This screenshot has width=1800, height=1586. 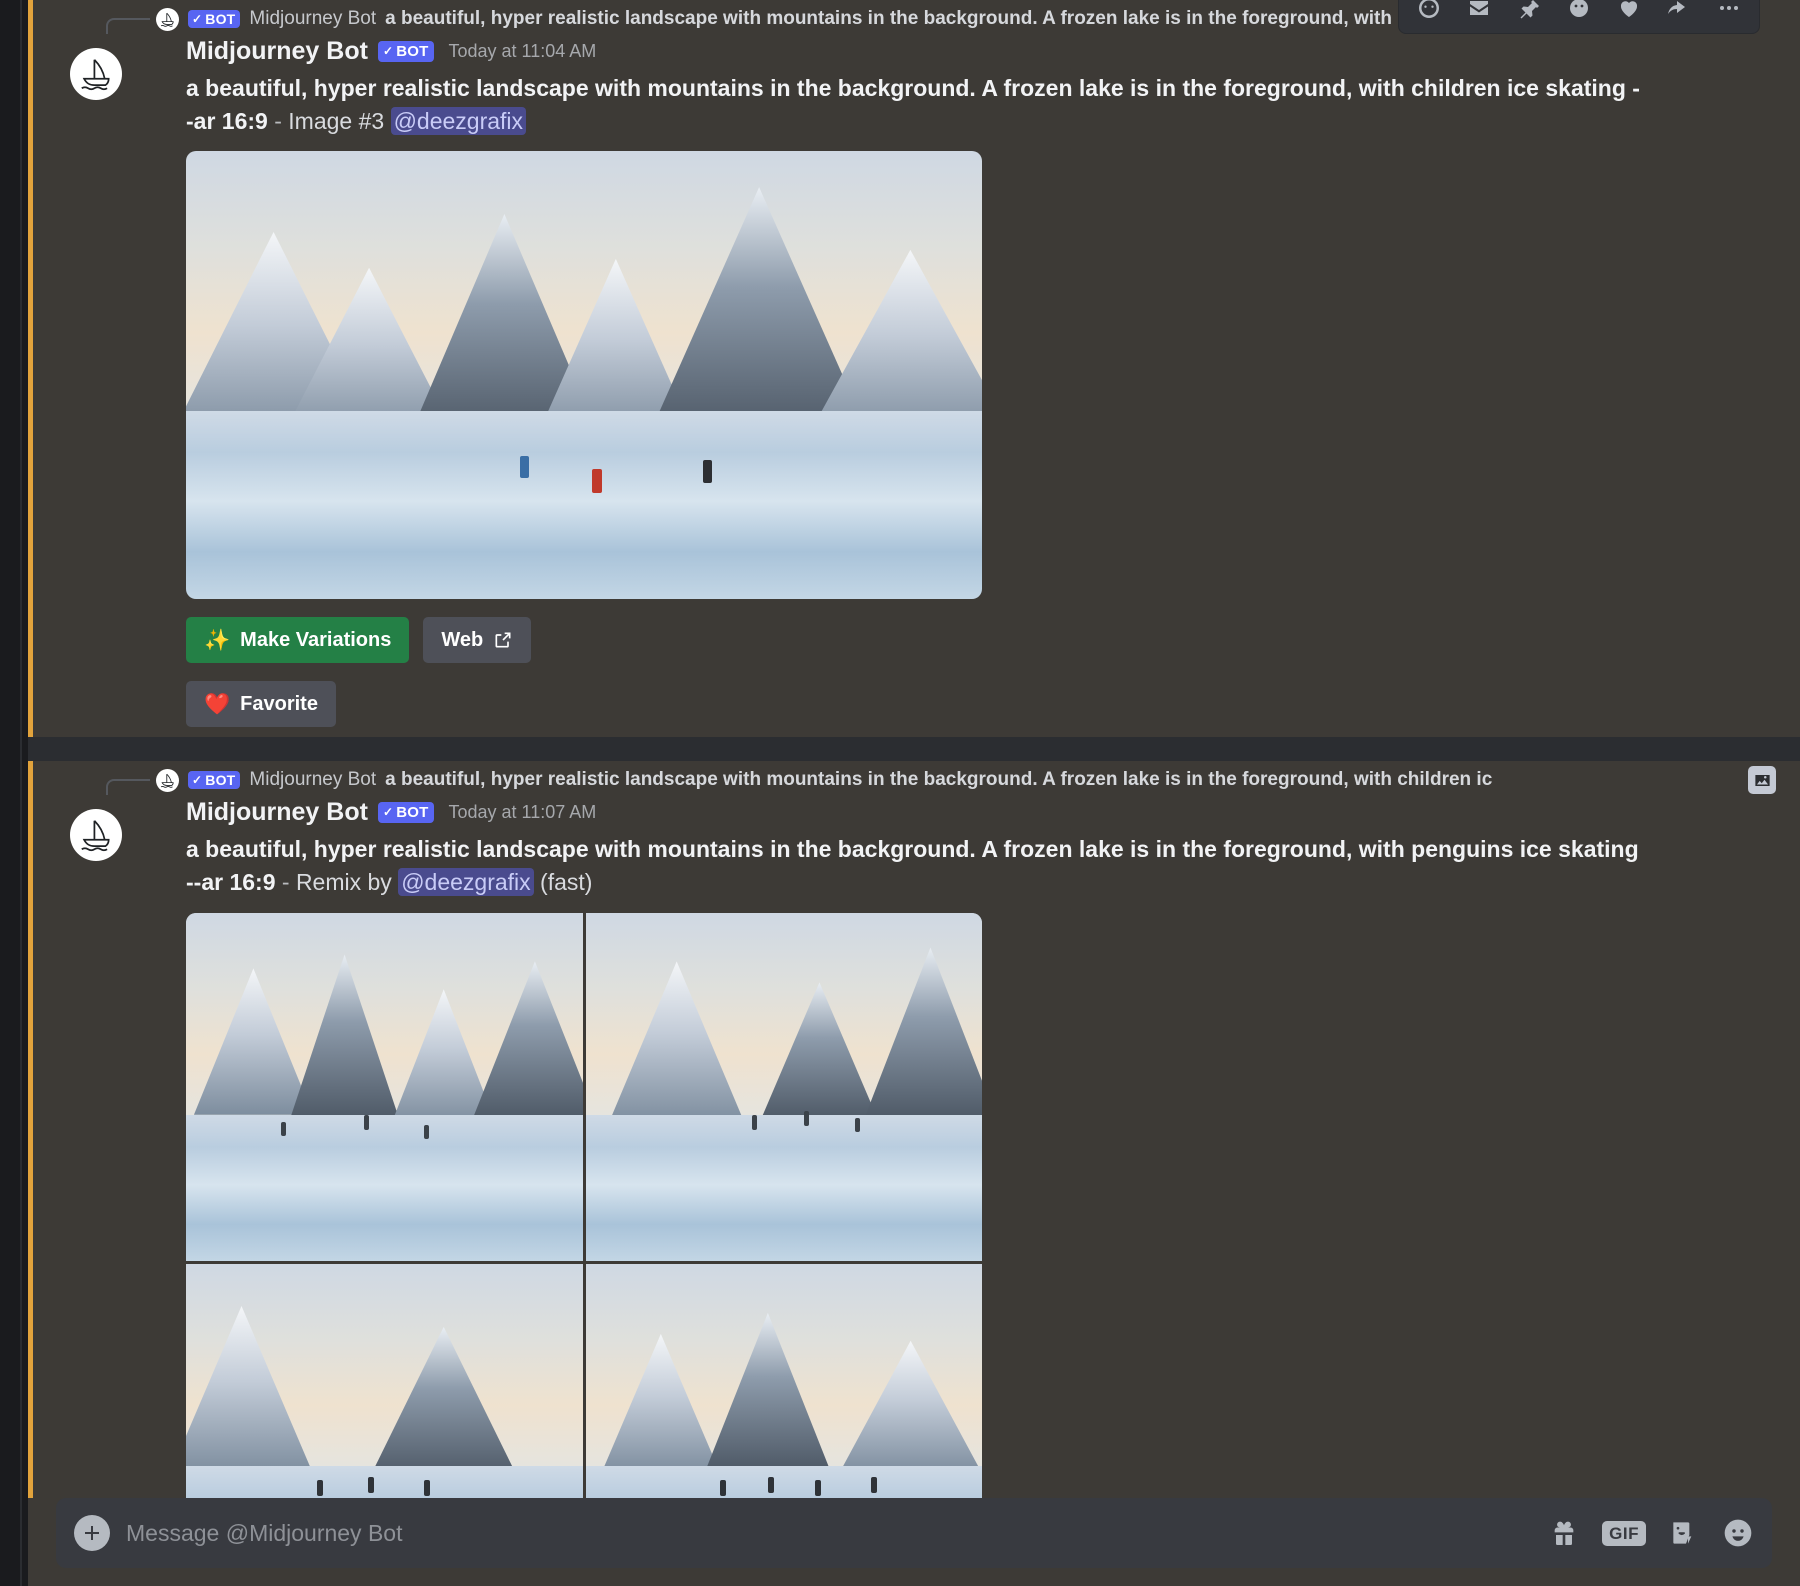 What do you see at coordinates (217, 704) in the screenshot?
I see `heart-icon: ❤️` at bounding box center [217, 704].